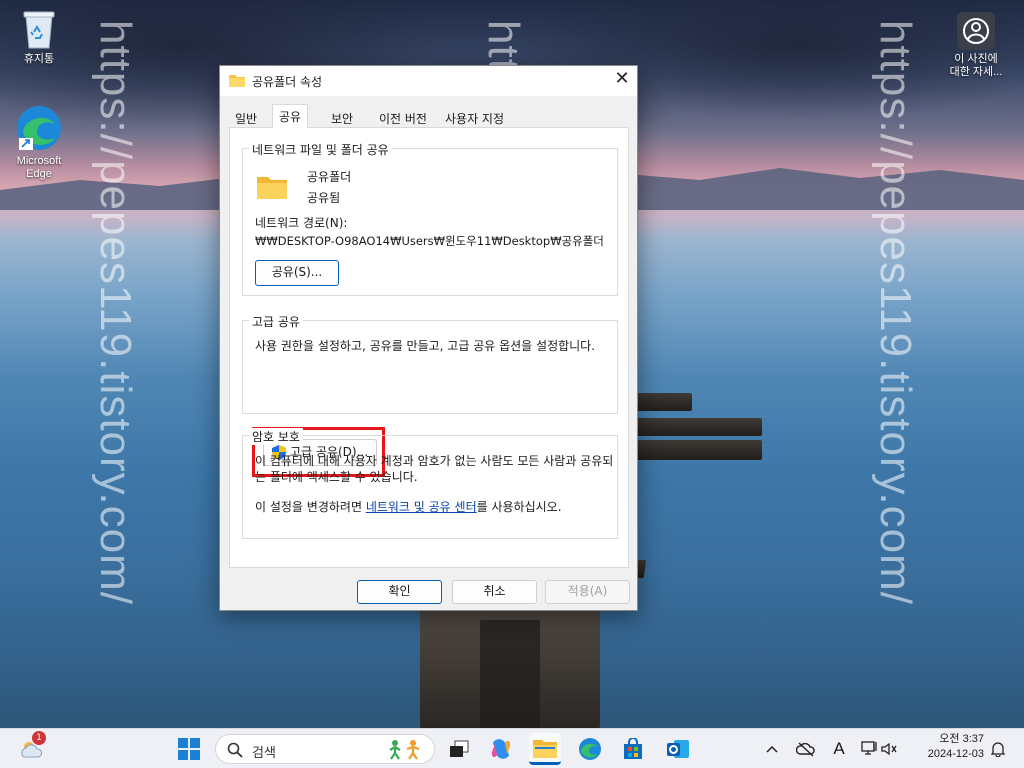  I want to click on task-view-button, so click(459, 749).